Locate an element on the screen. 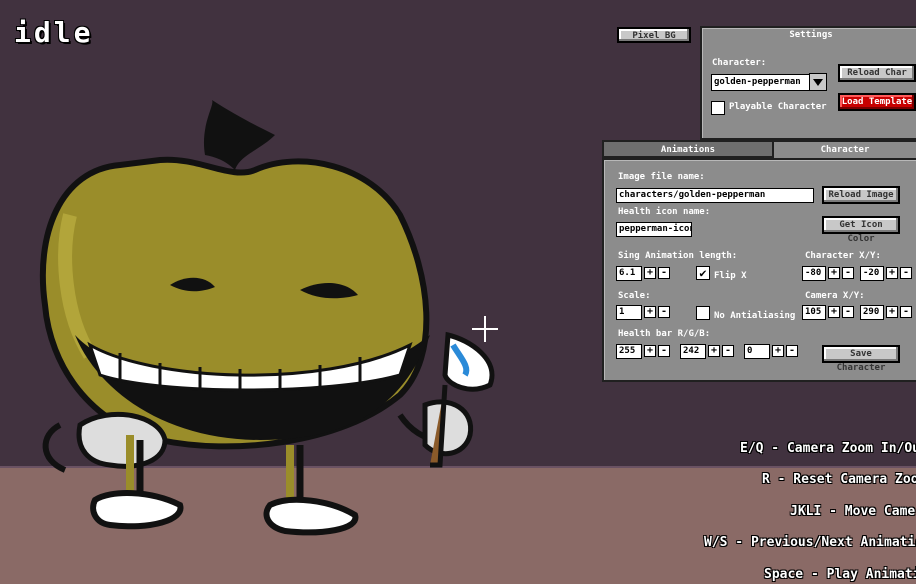 This screenshot has height=584, width=916. camera-y-plus-button: + is located at coordinates (892, 312).